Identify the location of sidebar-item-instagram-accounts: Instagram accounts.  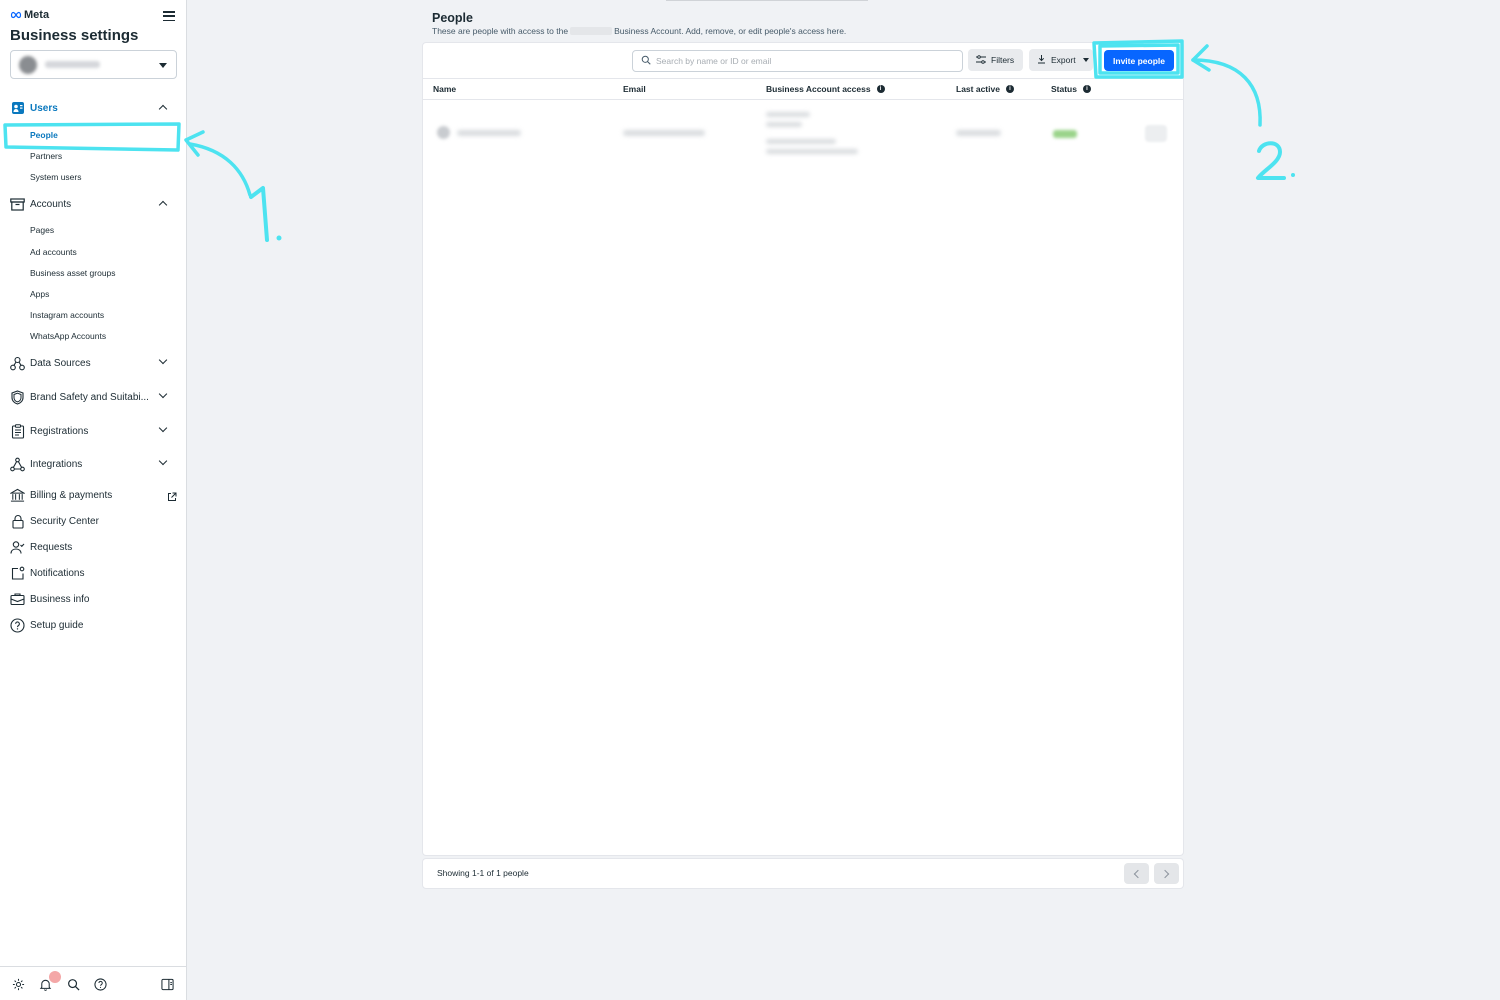
(67, 315).